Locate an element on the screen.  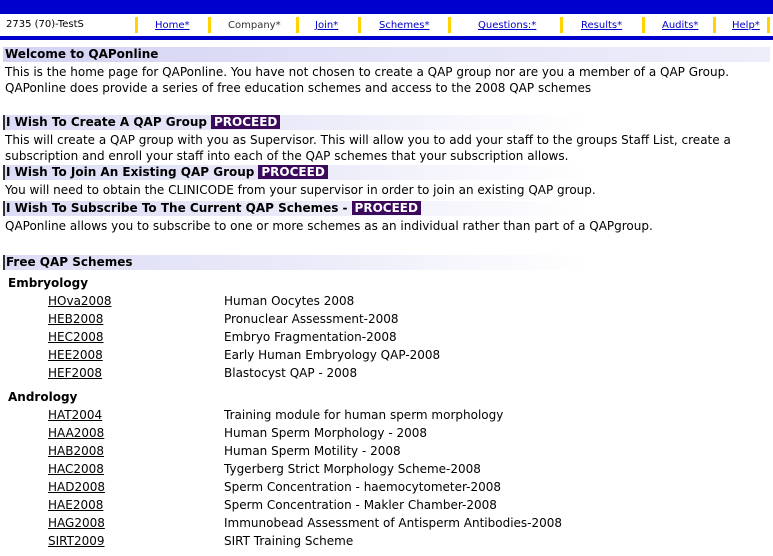
nav-help-link: Help* is located at coordinates (746, 25).